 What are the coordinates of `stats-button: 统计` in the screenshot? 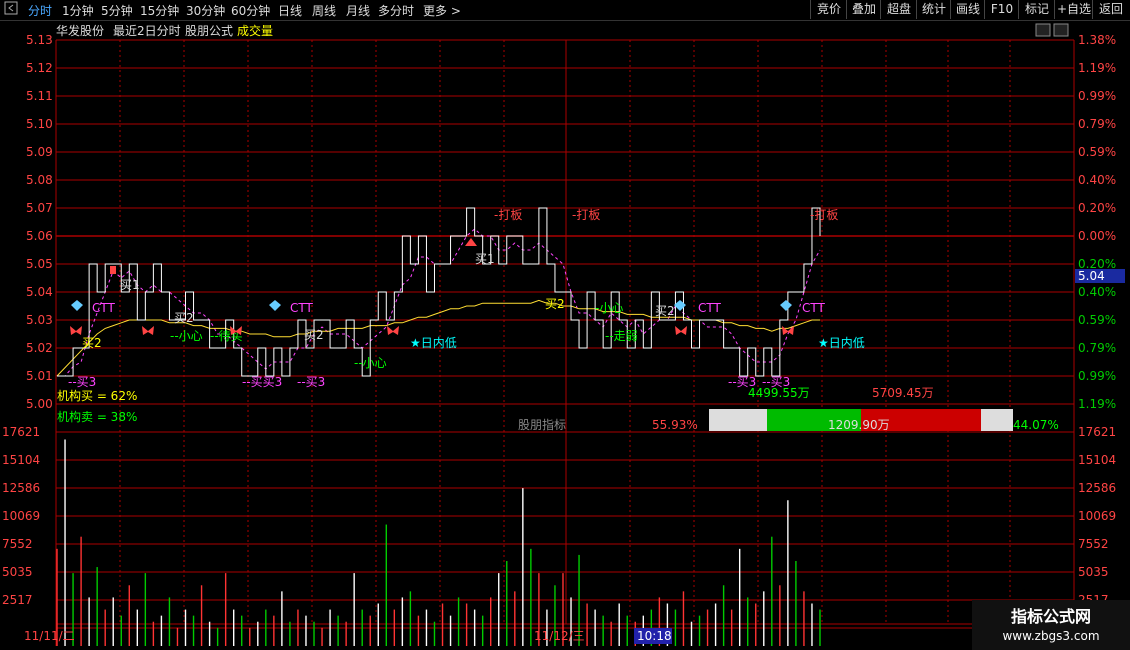 It's located at (933, 9).